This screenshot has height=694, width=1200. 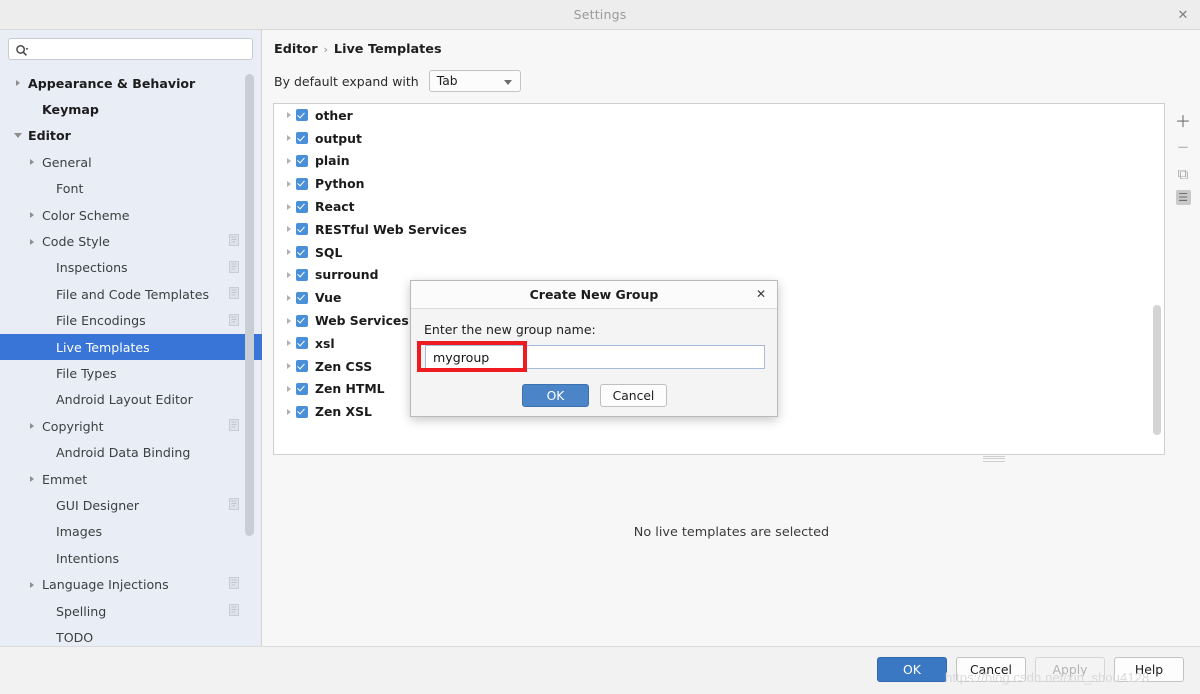 I want to click on sidebar-item-file-encodings: File Encodings, so click(x=131, y=321).